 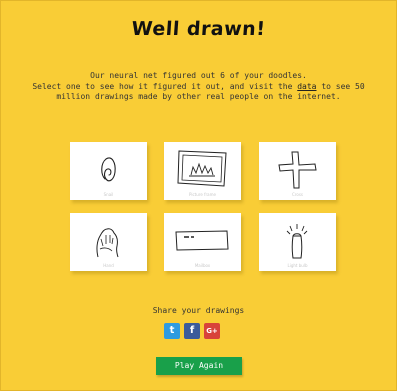 What do you see at coordinates (306, 86) in the screenshot?
I see `data-link: data` at bounding box center [306, 86].